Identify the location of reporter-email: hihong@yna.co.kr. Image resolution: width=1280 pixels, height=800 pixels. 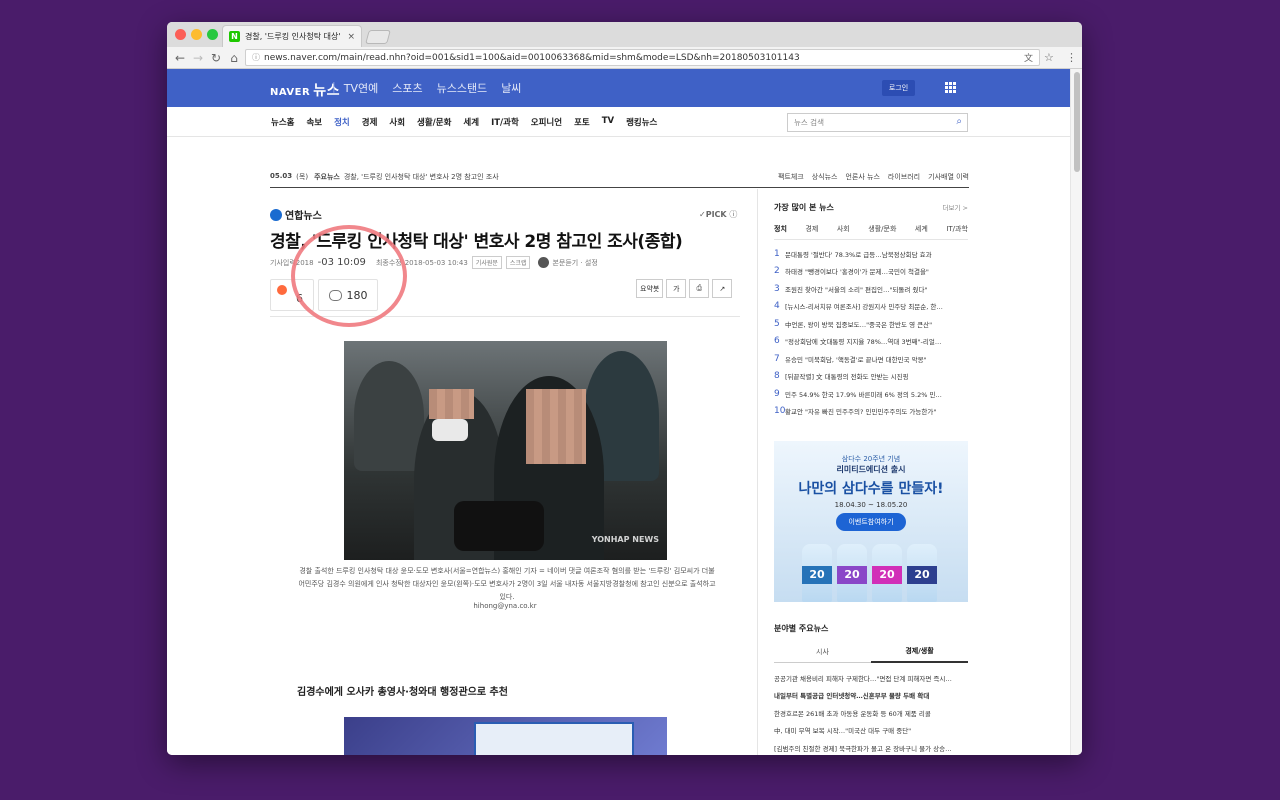
(505, 606).